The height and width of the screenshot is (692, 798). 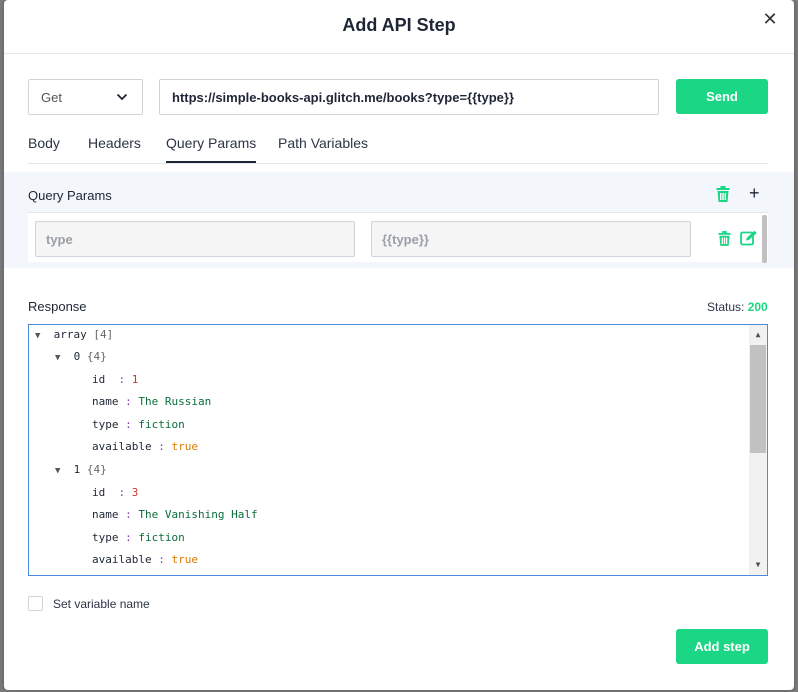 I want to click on tab-headers: Headers, so click(x=114, y=148).